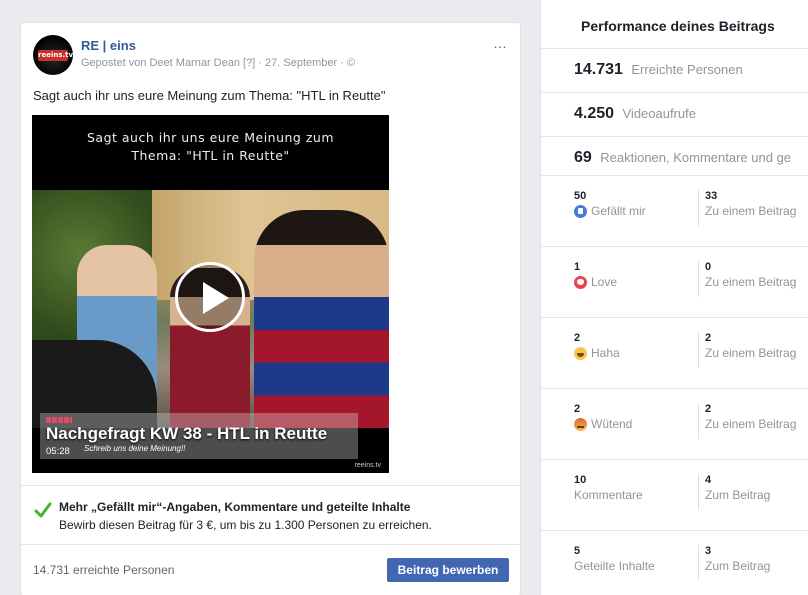 This screenshot has width=808, height=595. I want to click on engagement-row: 69 Reaktionen, Kommentare und ge, so click(674, 158).